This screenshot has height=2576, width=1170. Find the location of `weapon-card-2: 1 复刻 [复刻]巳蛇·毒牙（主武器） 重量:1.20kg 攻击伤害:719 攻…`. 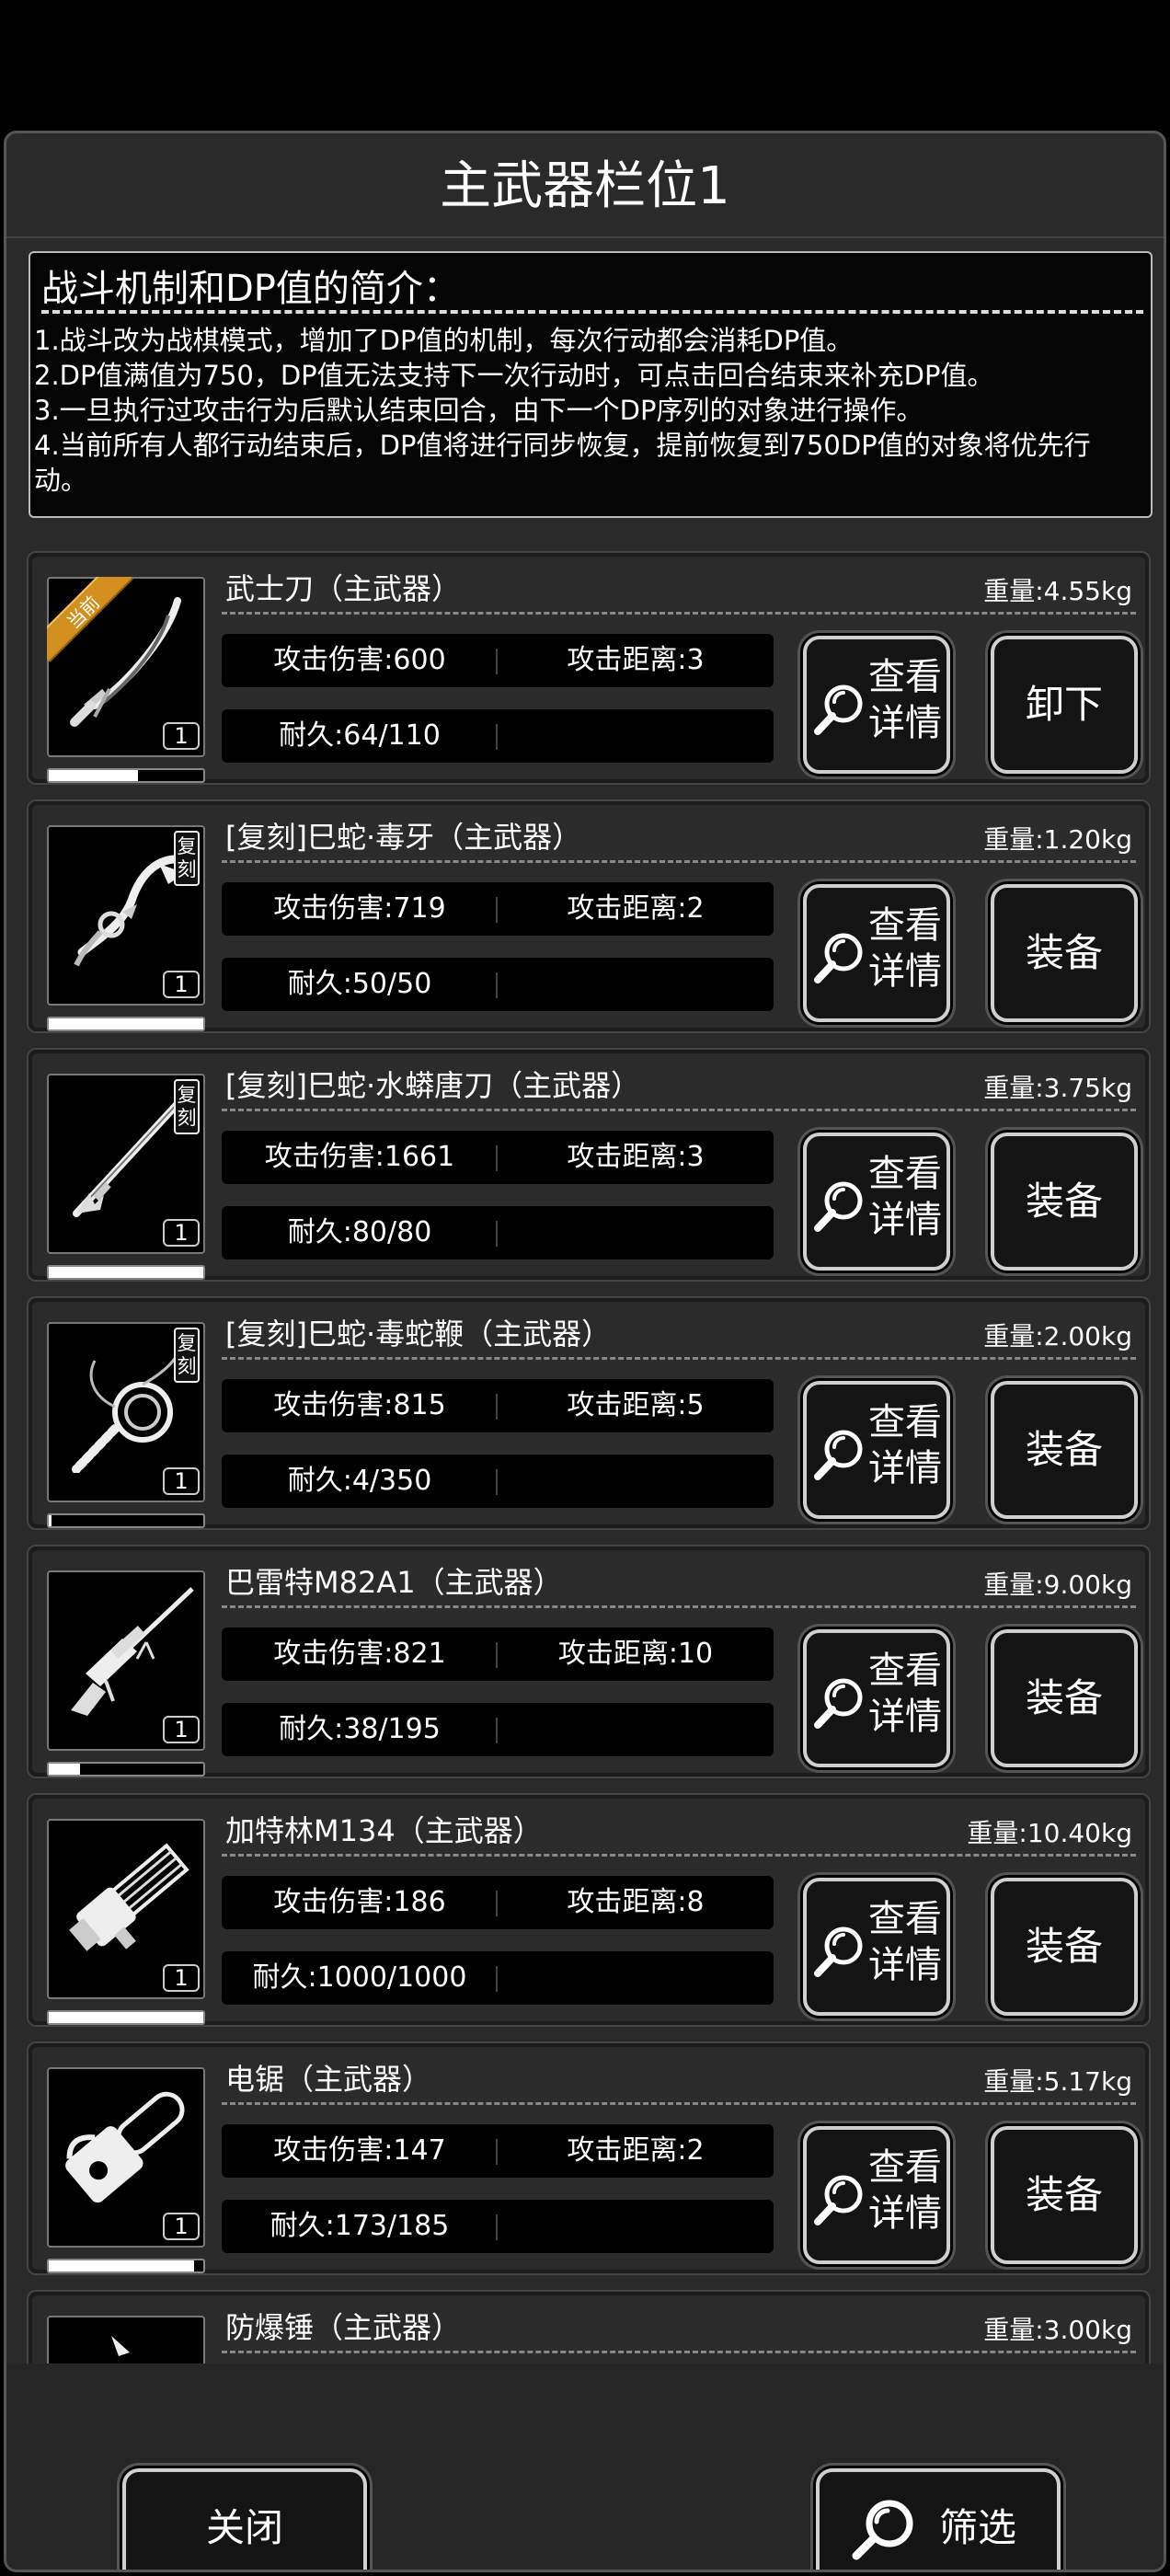

weapon-card-2: 1 复刻 [复刻]巳蛇·毒牙（主武器） 重量:1.20kg 攻击伤害:719 攻… is located at coordinates (589, 916).